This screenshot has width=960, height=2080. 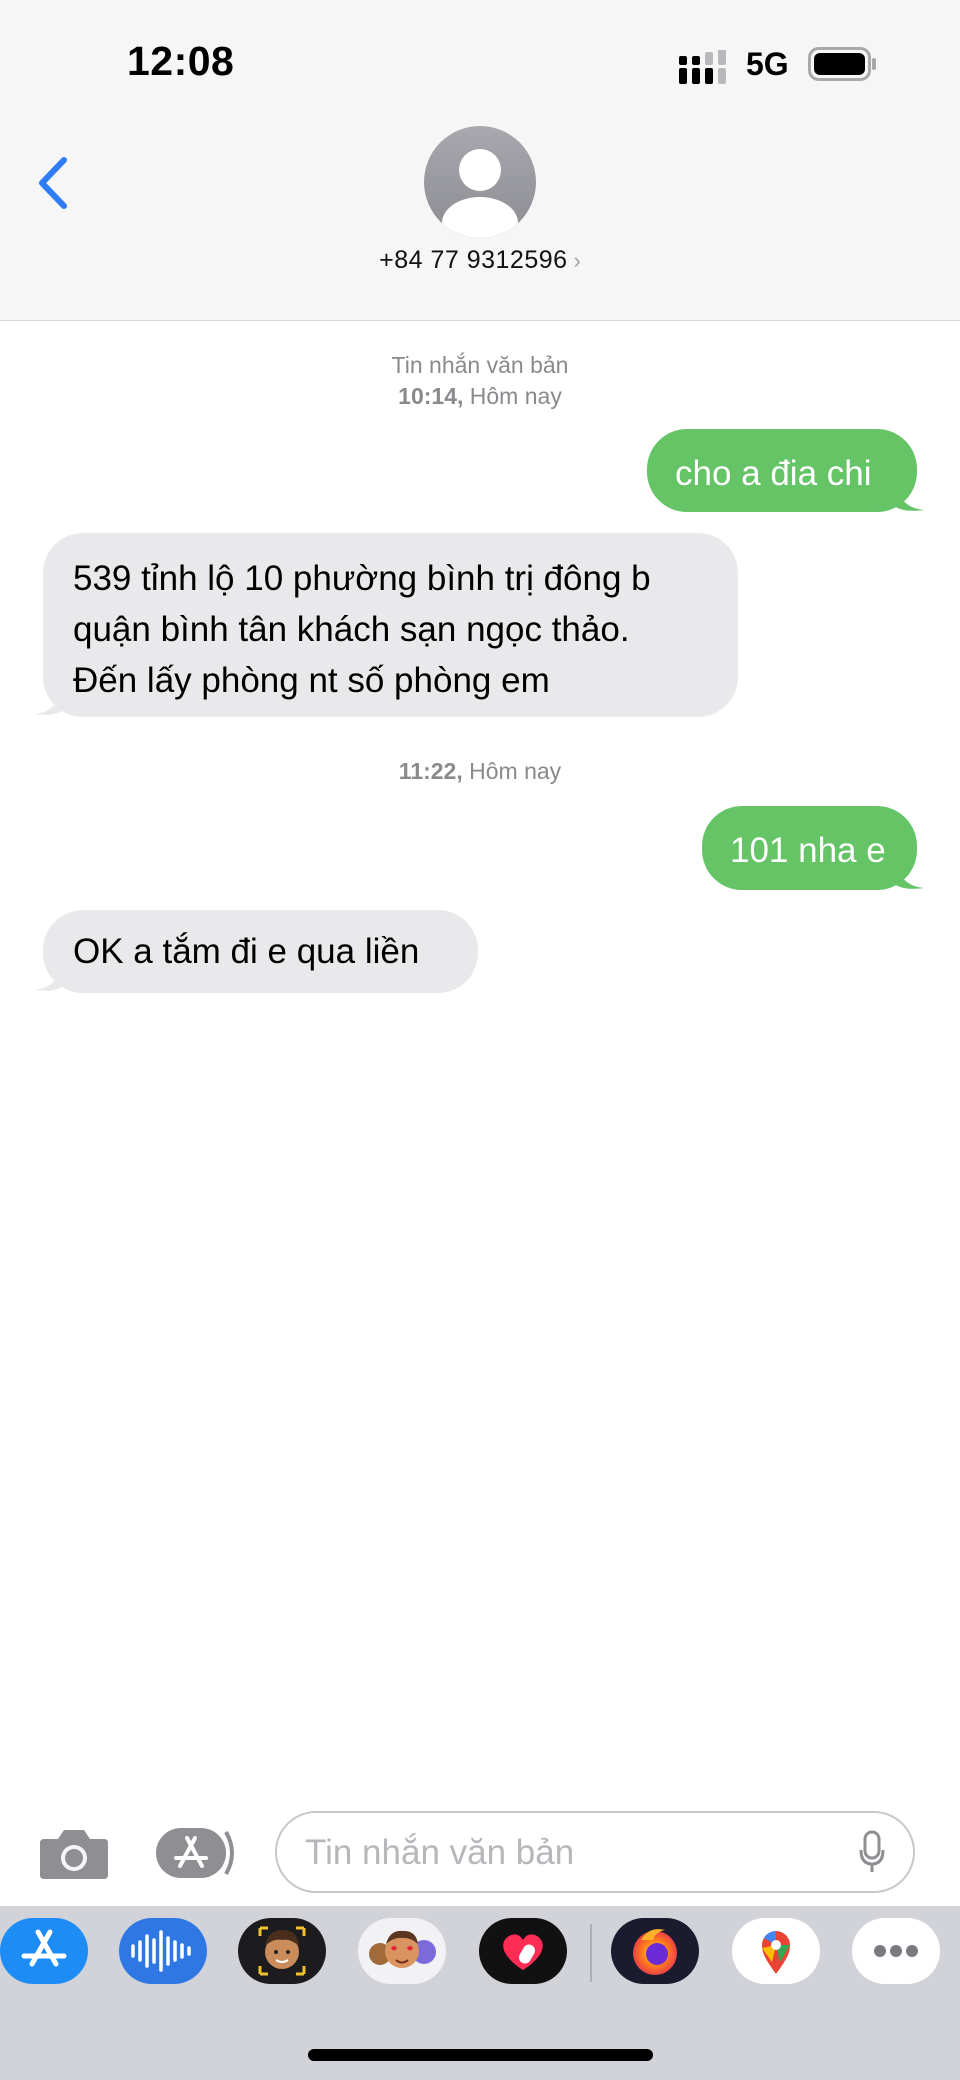 What do you see at coordinates (402, 1951) in the screenshot?
I see `memoji-stickers-icon` at bounding box center [402, 1951].